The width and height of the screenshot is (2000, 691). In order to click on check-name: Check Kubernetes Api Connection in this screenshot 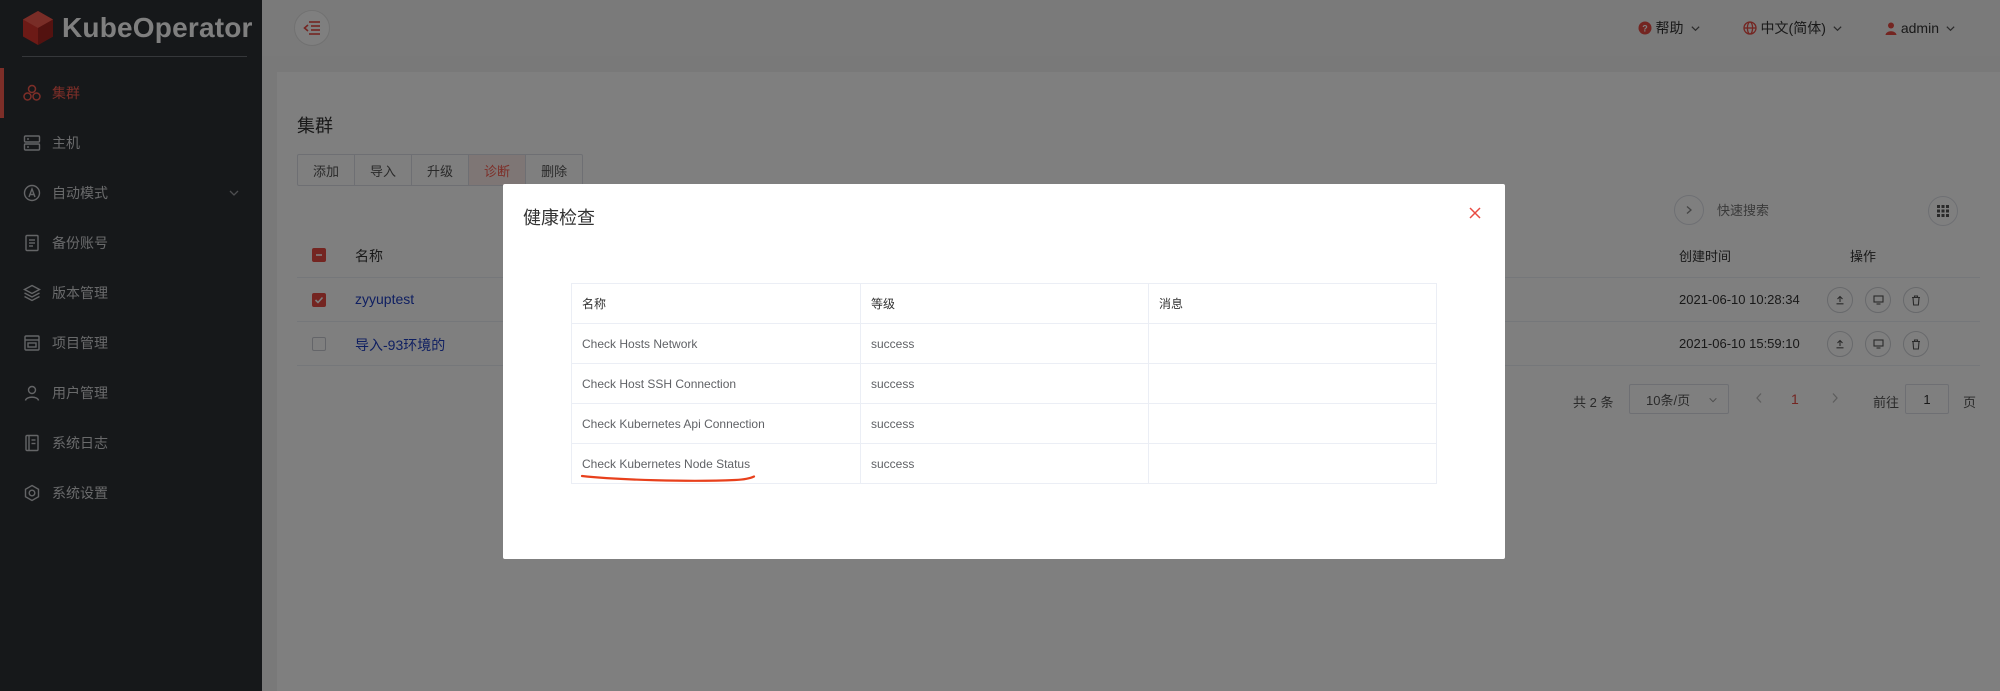, I will do `click(716, 423)`.